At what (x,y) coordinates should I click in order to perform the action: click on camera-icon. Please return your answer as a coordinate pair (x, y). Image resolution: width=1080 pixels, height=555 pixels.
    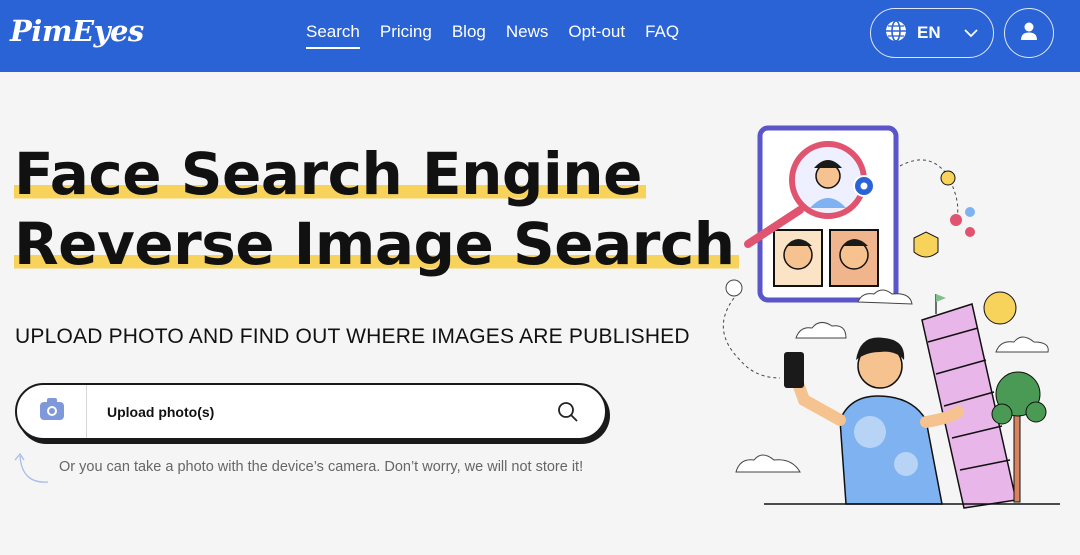
    Looking at the image, I should click on (52, 411).